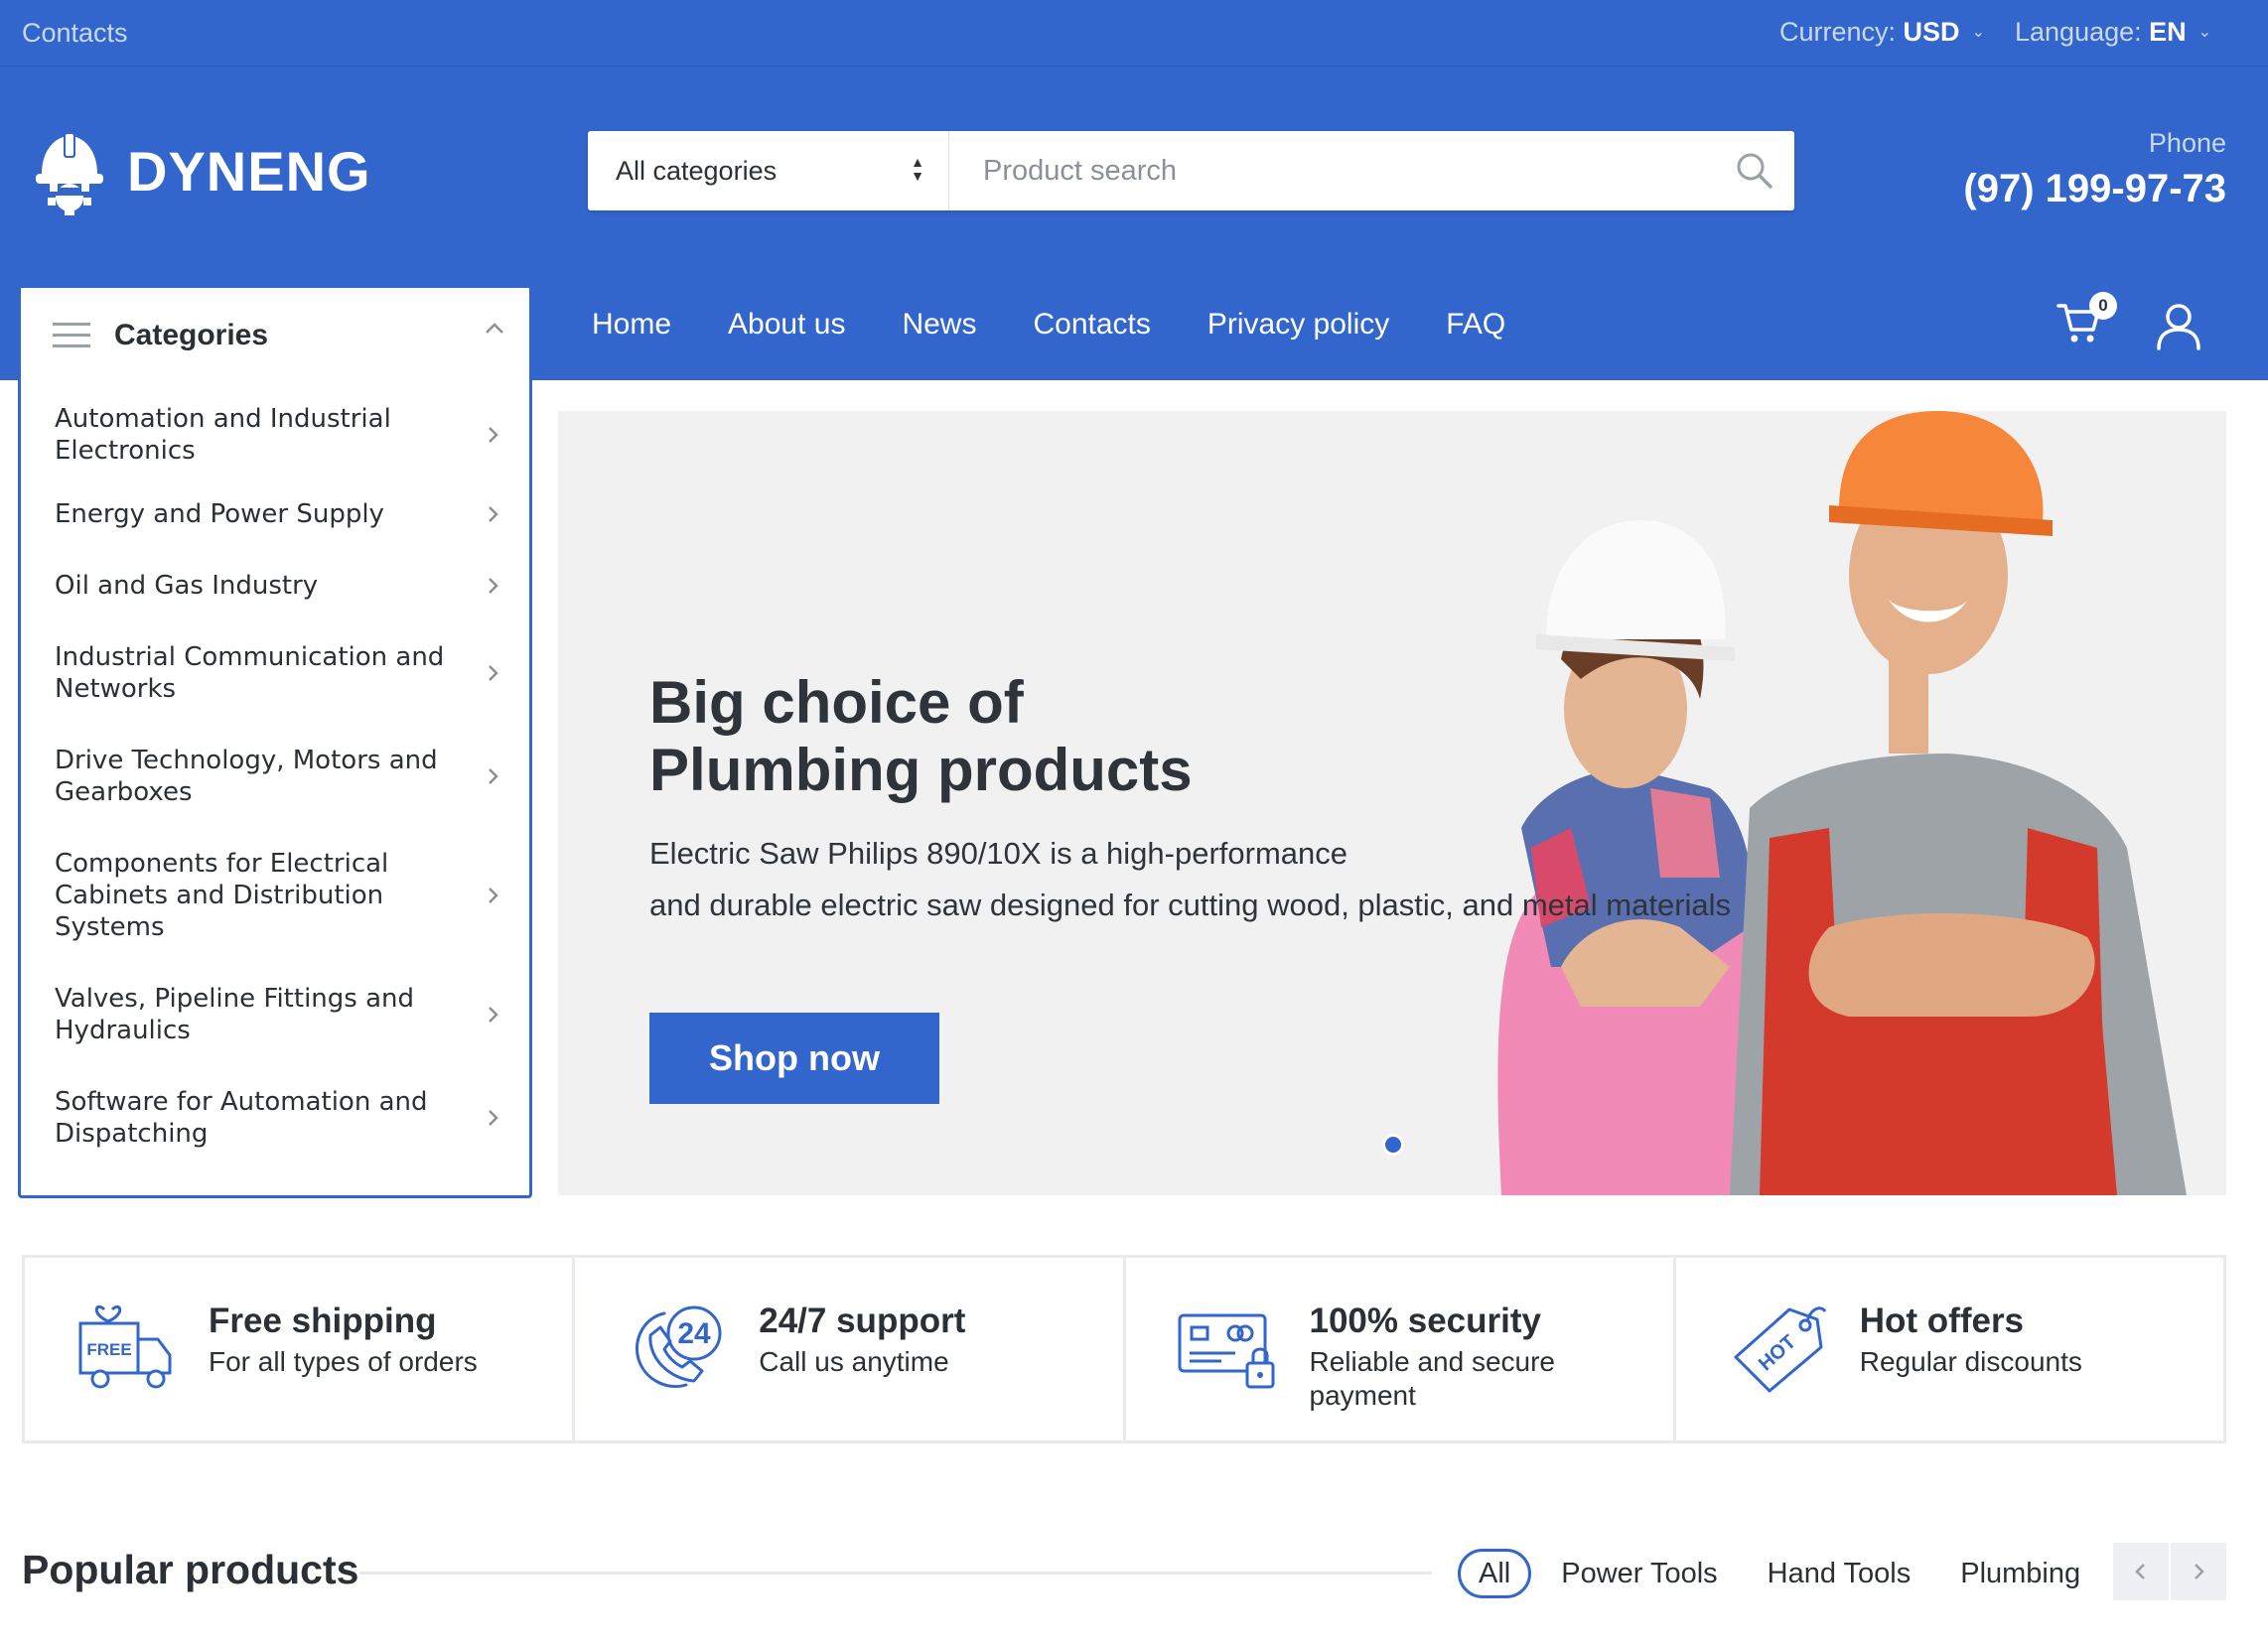 Image resolution: width=2268 pixels, height=1646 pixels. I want to click on search-input, so click(1332, 170).